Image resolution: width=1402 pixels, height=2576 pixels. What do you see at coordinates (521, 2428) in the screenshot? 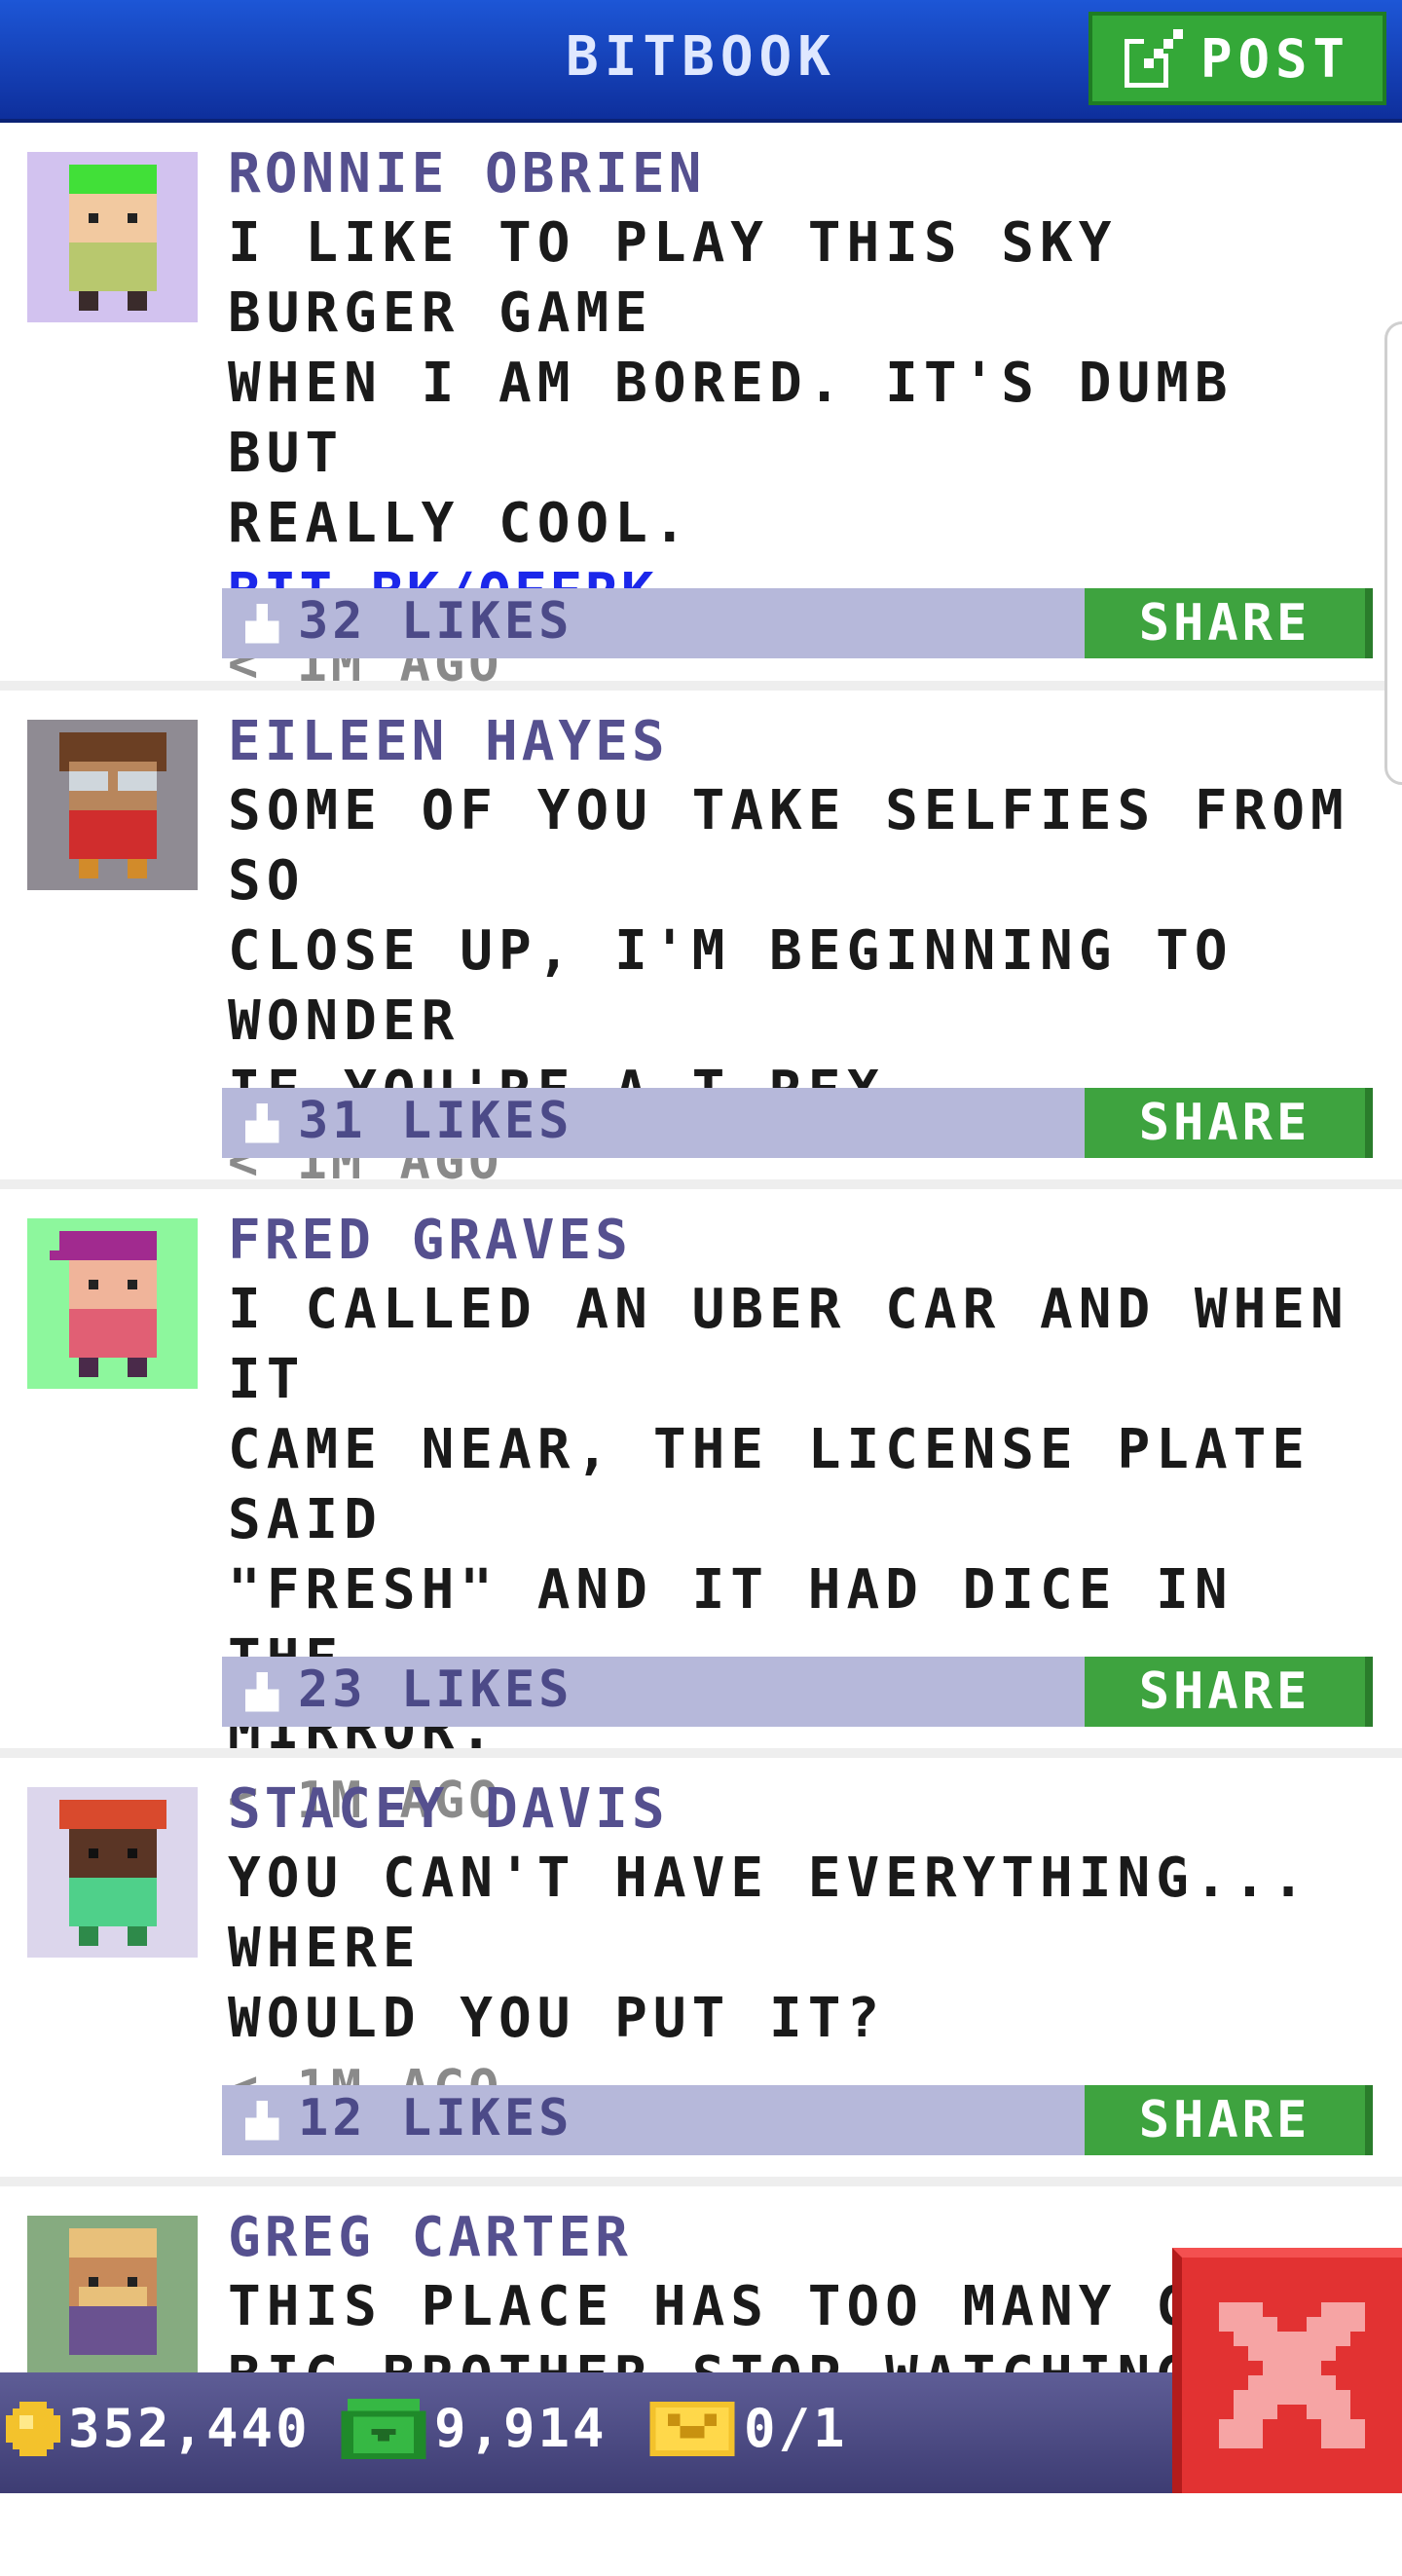
I see `cash-value: 9,914` at bounding box center [521, 2428].